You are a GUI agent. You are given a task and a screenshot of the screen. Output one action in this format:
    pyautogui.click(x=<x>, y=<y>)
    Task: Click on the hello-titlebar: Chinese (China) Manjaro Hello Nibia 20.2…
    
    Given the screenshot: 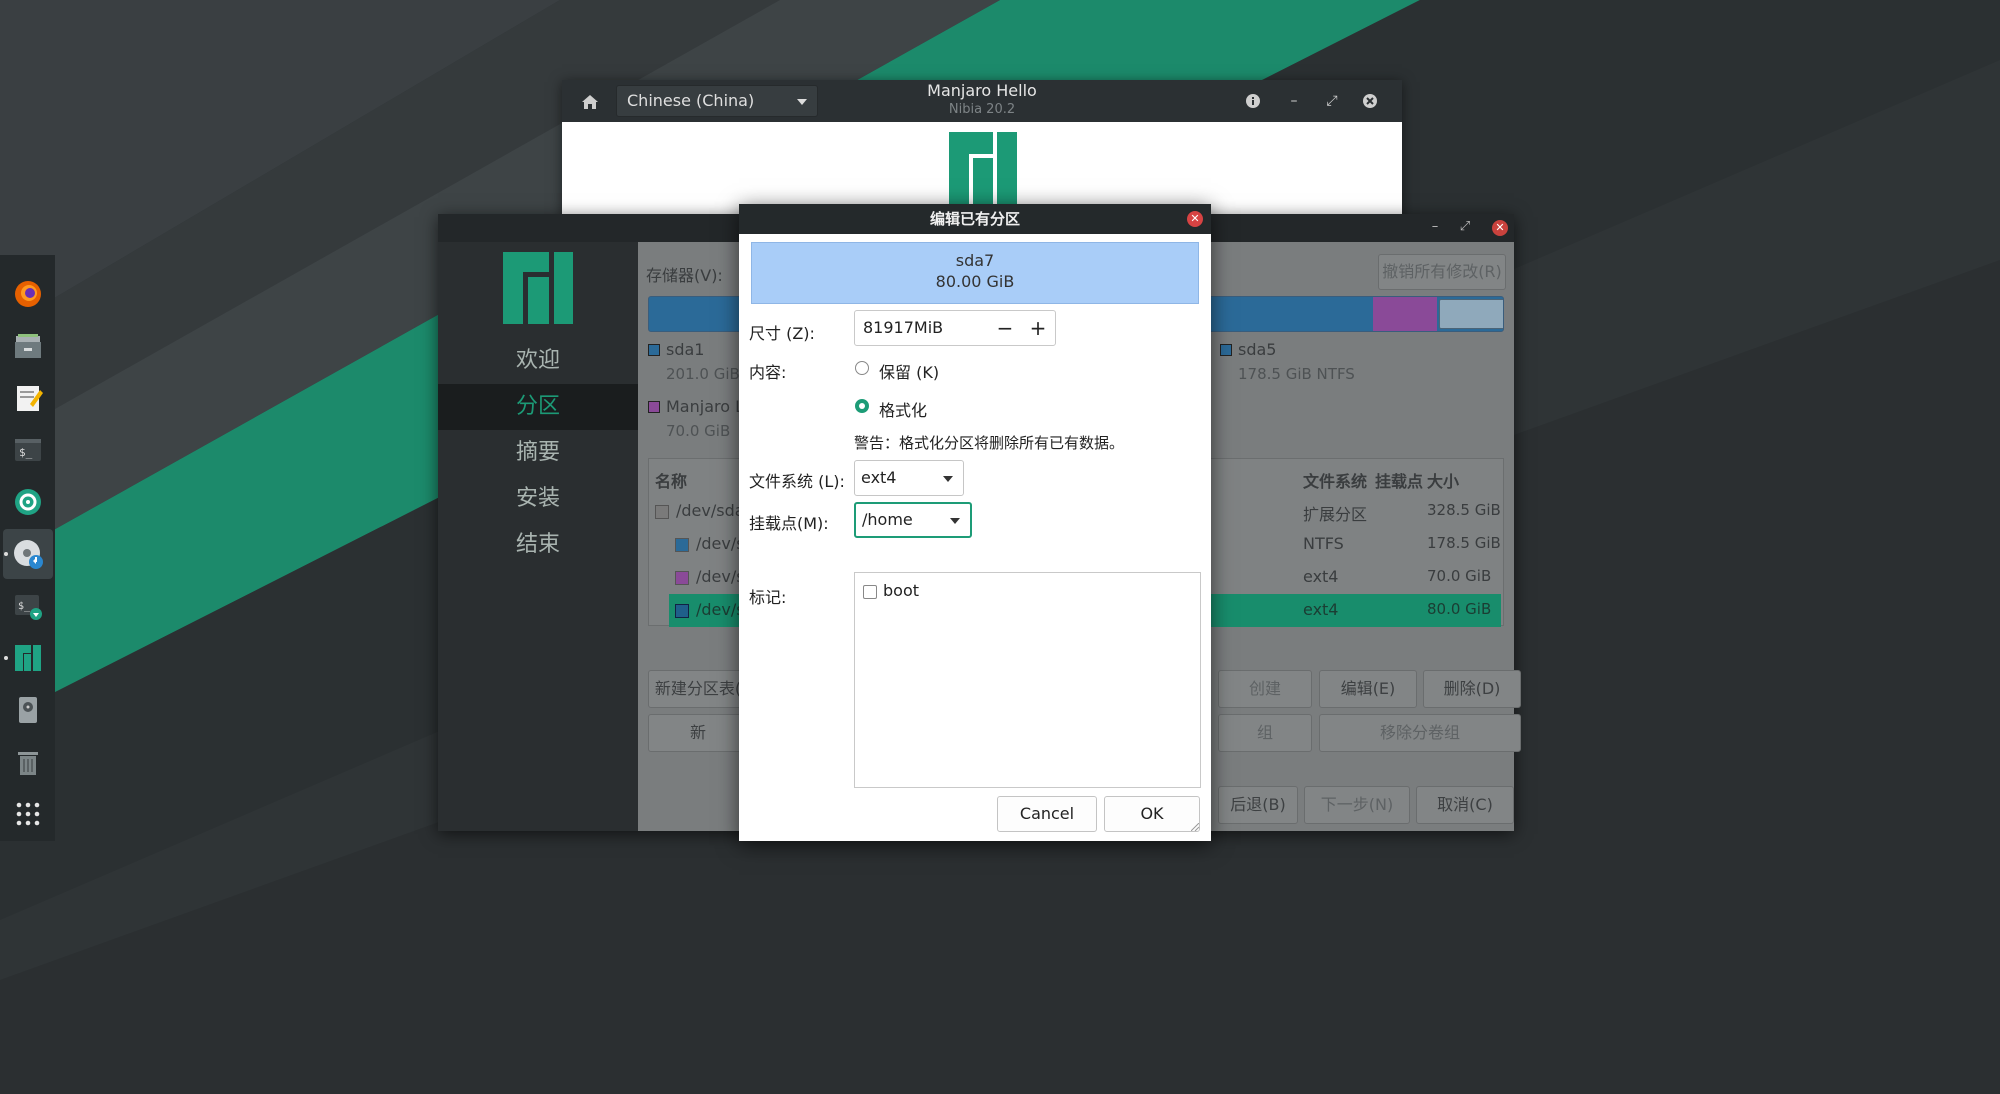 What is the action you would take?
    pyautogui.click(x=982, y=101)
    